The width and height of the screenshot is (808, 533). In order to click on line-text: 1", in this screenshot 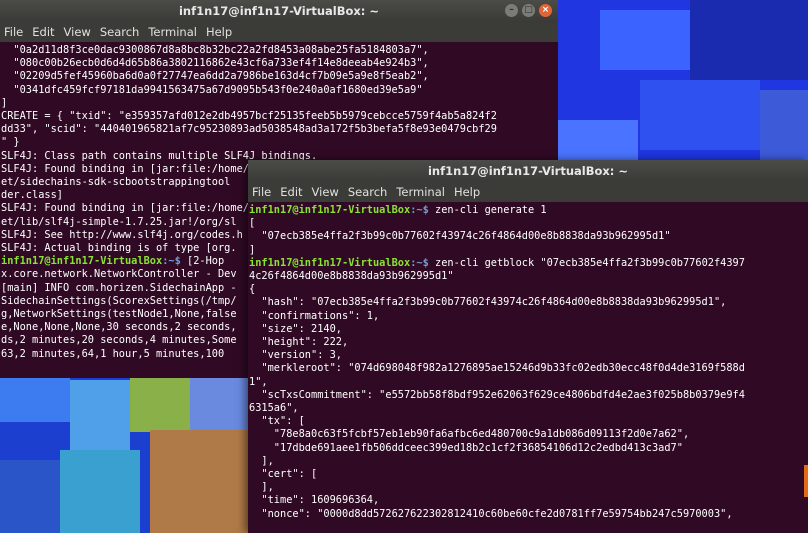, I will do `click(258, 381)`.